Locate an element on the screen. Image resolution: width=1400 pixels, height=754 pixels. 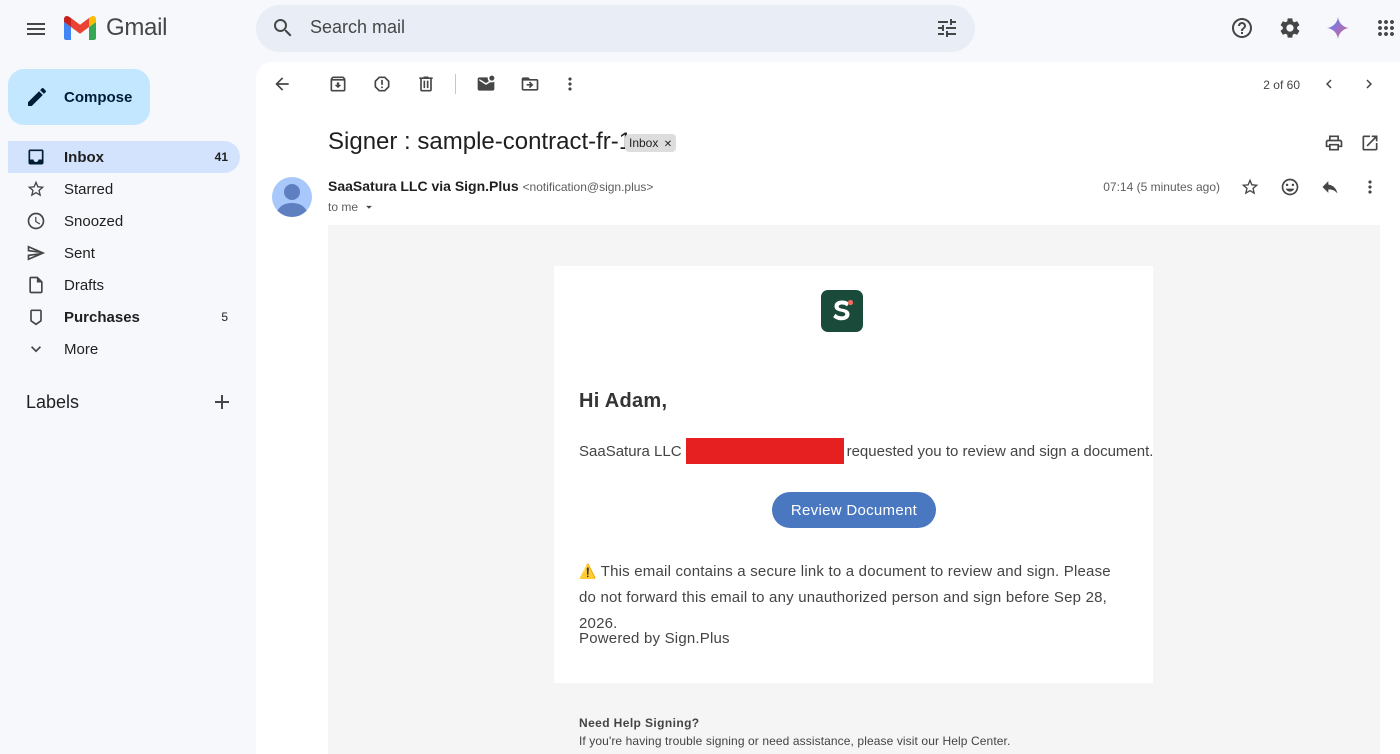
warning-icon: ⚠️ is located at coordinates (588, 571).